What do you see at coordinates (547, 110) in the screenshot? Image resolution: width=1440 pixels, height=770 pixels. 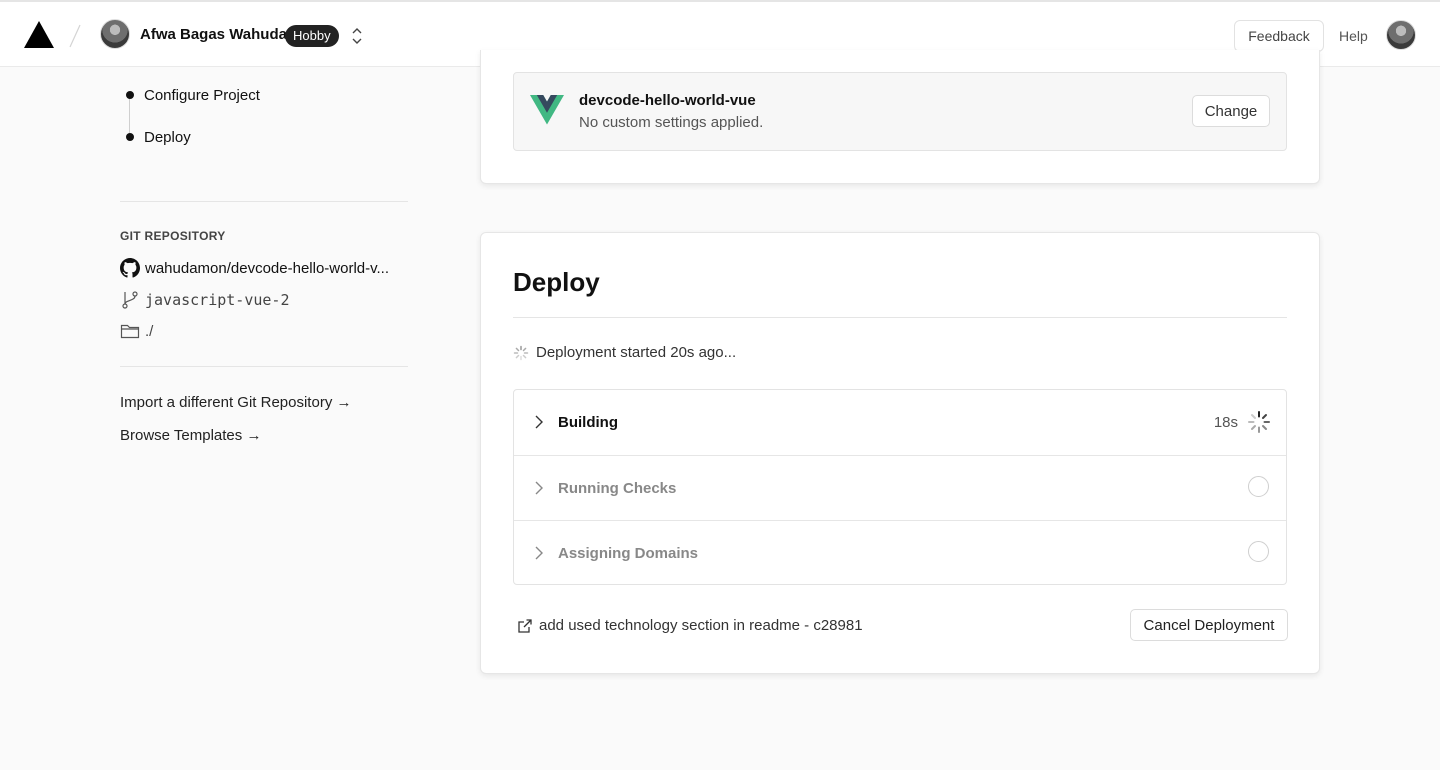 I see `vue-logo-icon` at bounding box center [547, 110].